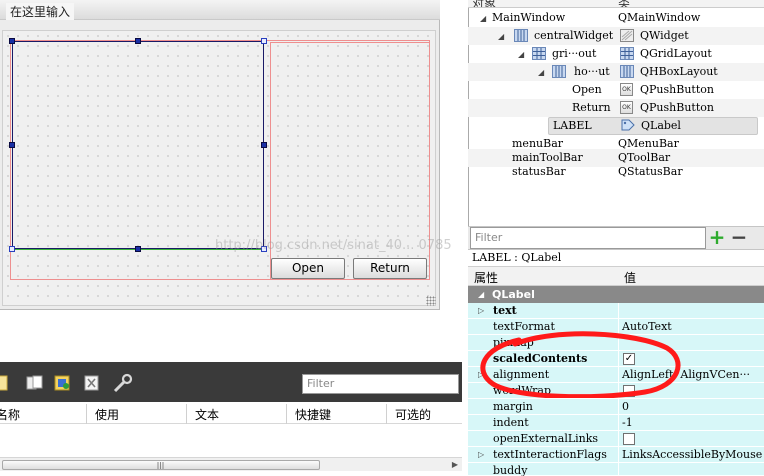  What do you see at coordinates (333, 245) in the screenshot?
I see `watermark: http://blog.csdn.net/sinat_40... 0785` at bounding box center [333, 245].